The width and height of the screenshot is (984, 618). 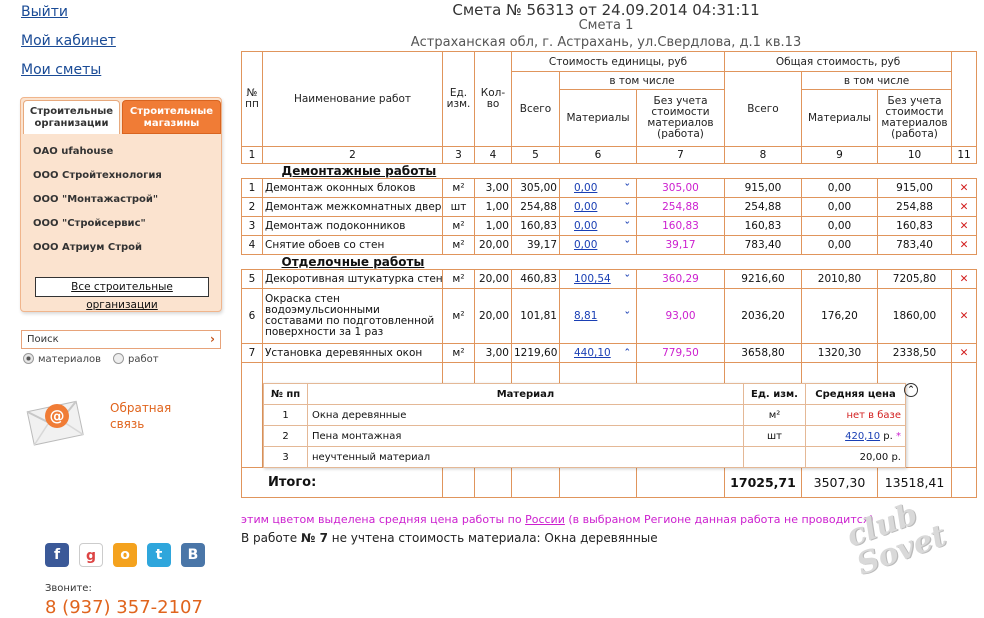 What do you see at coordinates (914, 155) in the screenshot?
I see `col-number: 10` at bounding box center [914, 155].